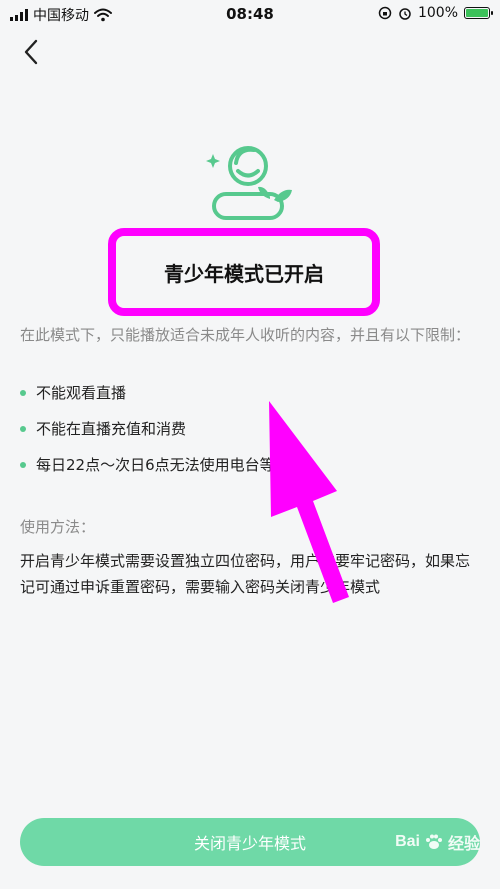 This screenshot has height=889, width=500. What do you see at coordinates (250, 398) in the screenshot?
I see `restriction-item: 不能观看直播` at bounding box center [250, 398].